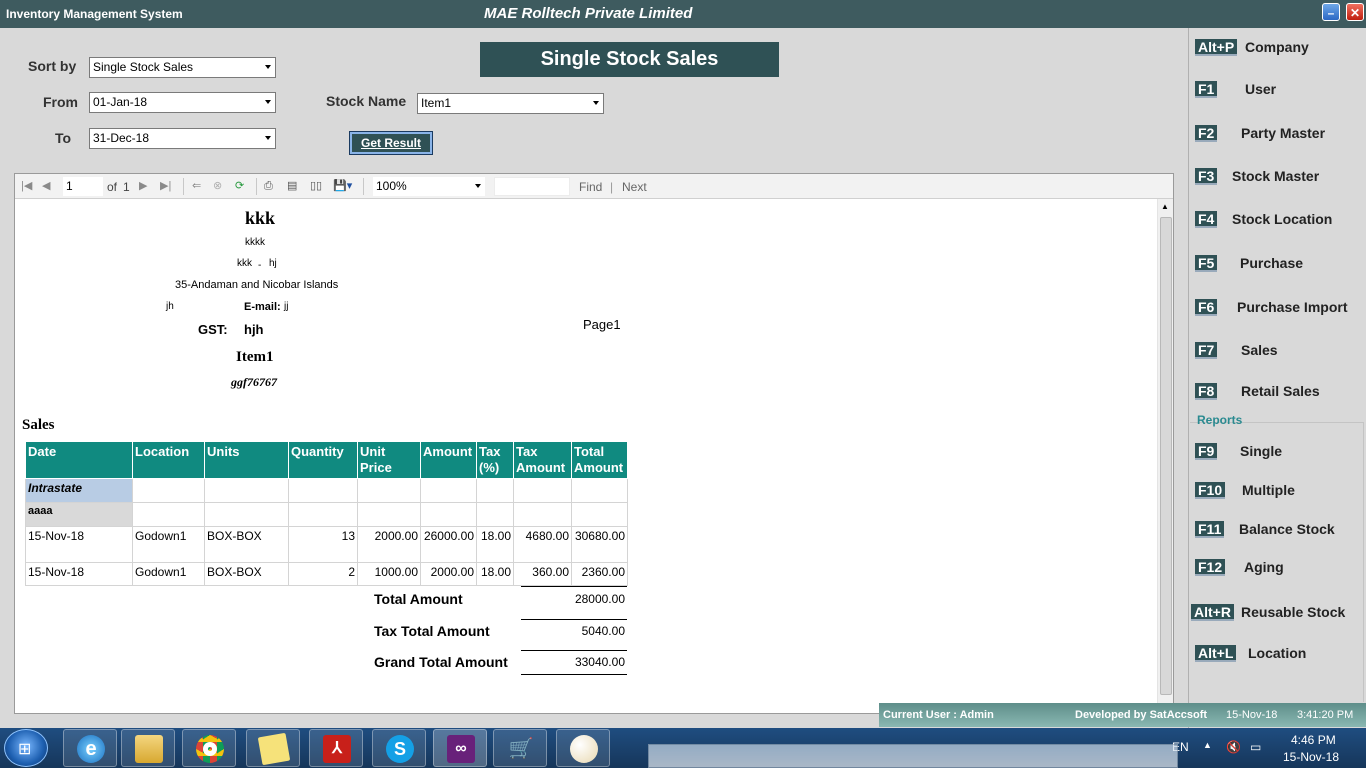 This screenshot has height=768, width=1366. What do you see at coordinates (389, 574) in the screenshot?
I see `cell-unit-price: 1000.00` at bounding box center [389, 574].